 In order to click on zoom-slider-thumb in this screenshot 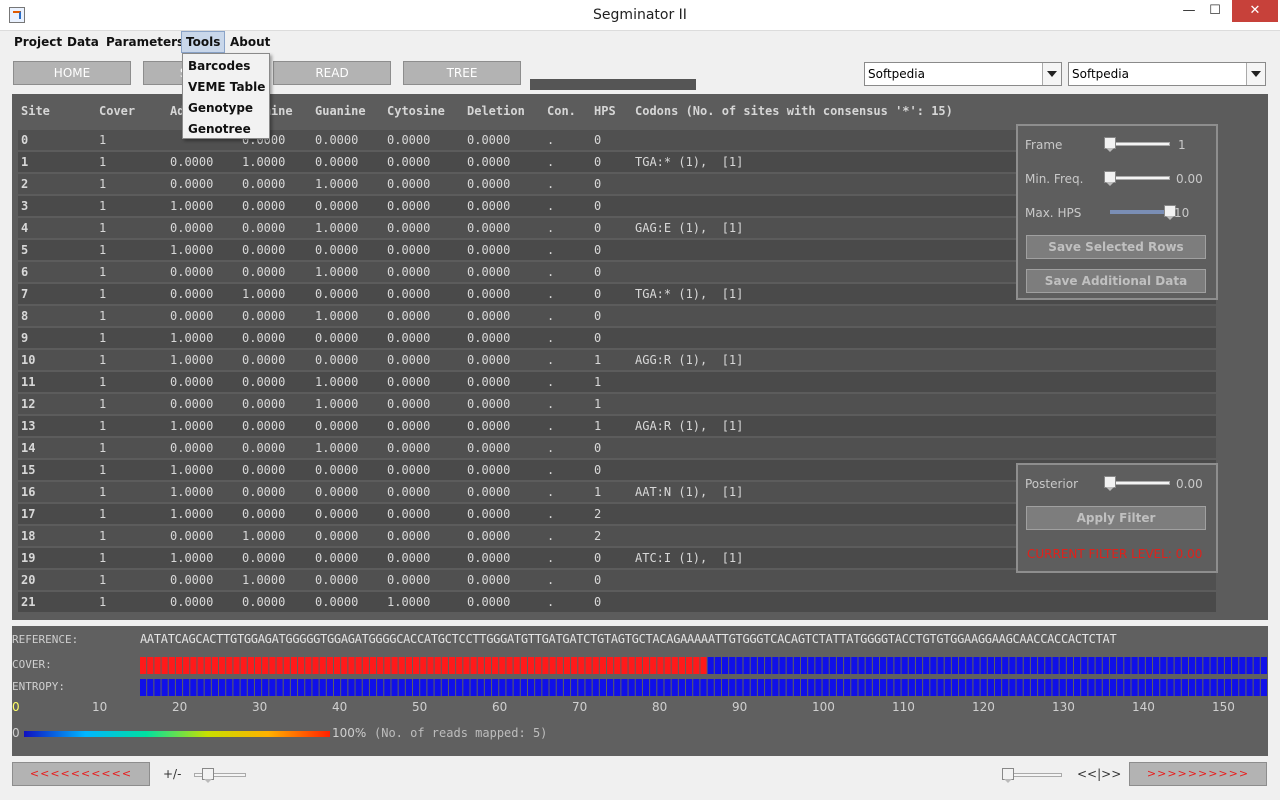, I will do `click(208, 775)`.